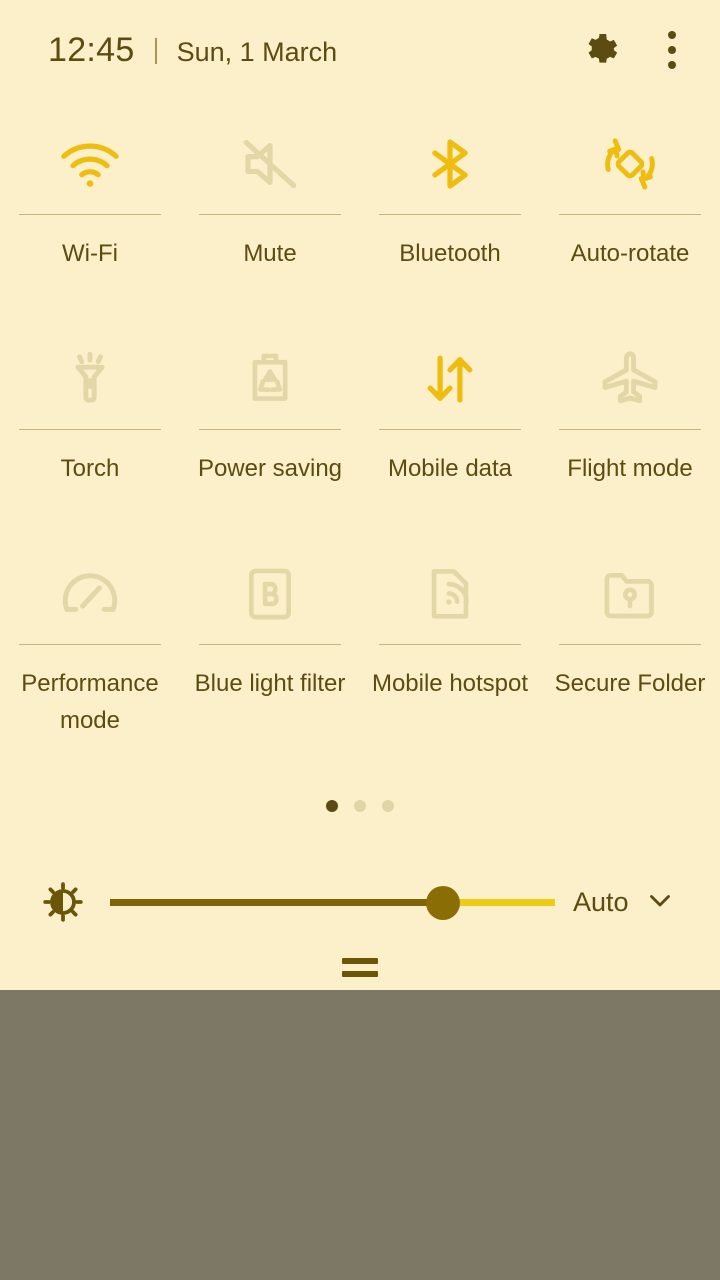 The image size is (720, 1280). I want to click on tile-blue-light-filter: Blue light filter, so click(270, 655).